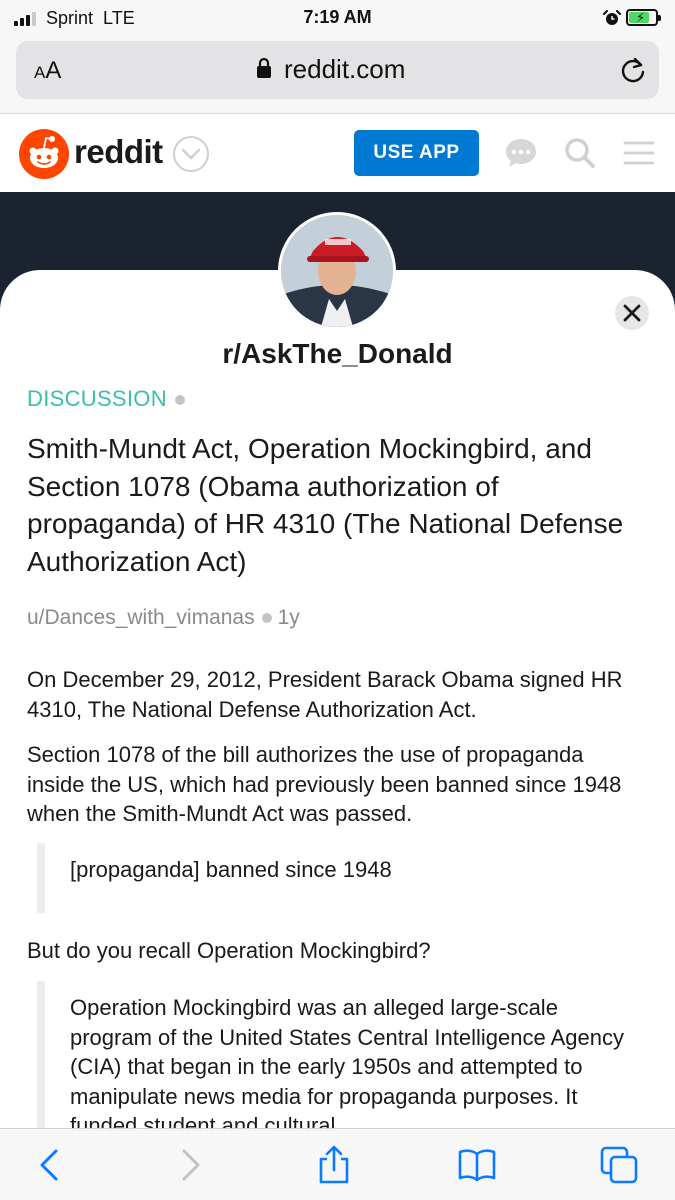  What do you see at coordinates (44, 154) in the screenshot?
I see `reddit-logo-icon` at bounding box center [44, 154].